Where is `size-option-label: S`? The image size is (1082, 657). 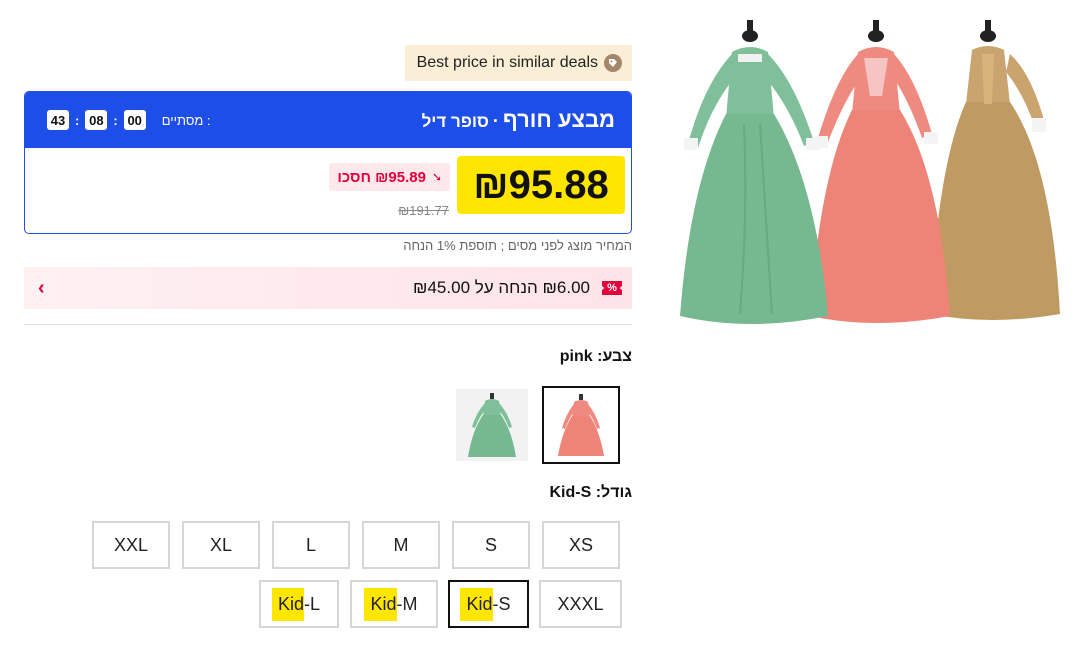 size-option-label: S is located at coordinates (490, 544).